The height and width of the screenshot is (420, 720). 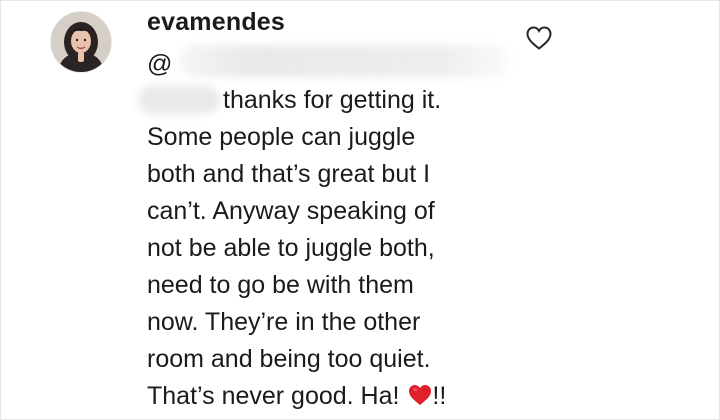 What do you see at coordinates (280, 285) in the screenshot?
I see `comment-line: need to go be with them` at bounding box center [280, 285].